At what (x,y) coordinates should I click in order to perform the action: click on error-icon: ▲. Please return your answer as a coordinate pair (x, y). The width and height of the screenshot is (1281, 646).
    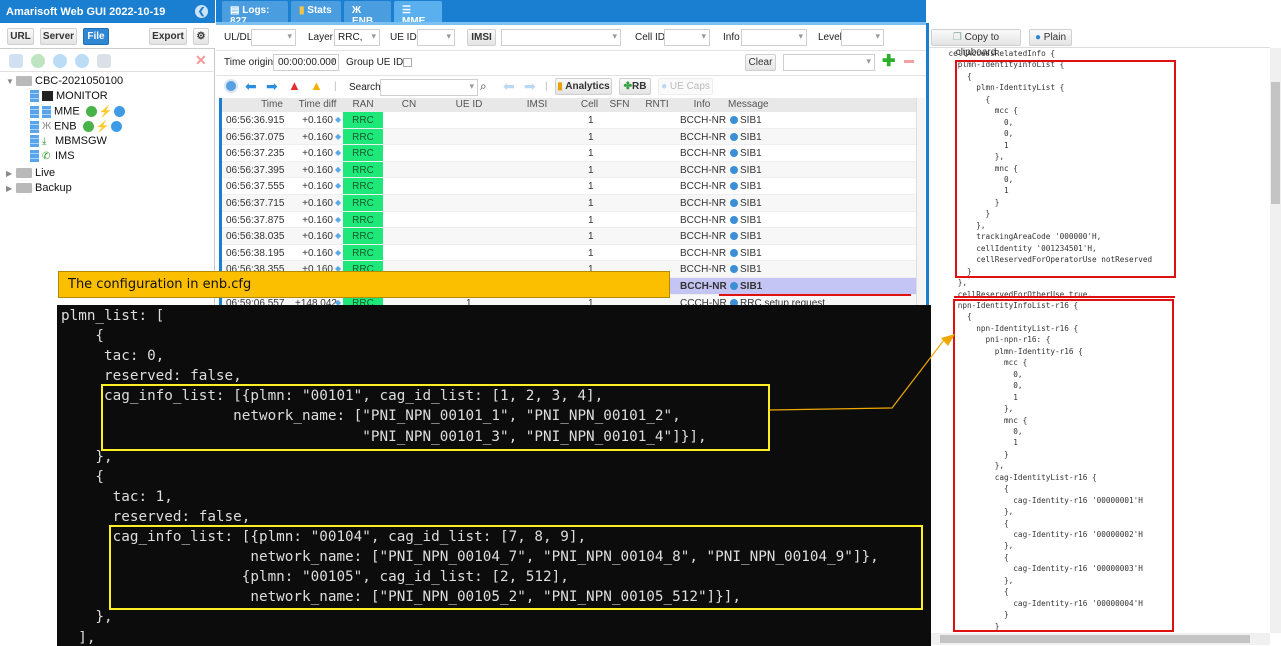
    Looking at the image, I should click on (294, 86).